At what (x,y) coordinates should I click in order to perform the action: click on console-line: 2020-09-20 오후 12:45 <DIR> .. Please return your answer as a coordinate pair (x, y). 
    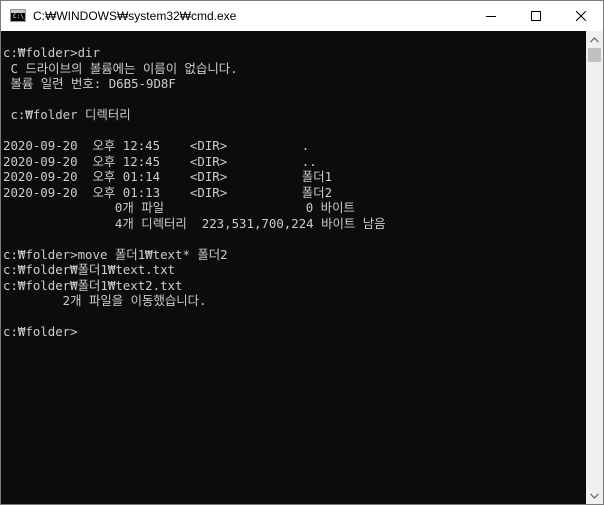
    Looking at the image, I should click on (156, 145).